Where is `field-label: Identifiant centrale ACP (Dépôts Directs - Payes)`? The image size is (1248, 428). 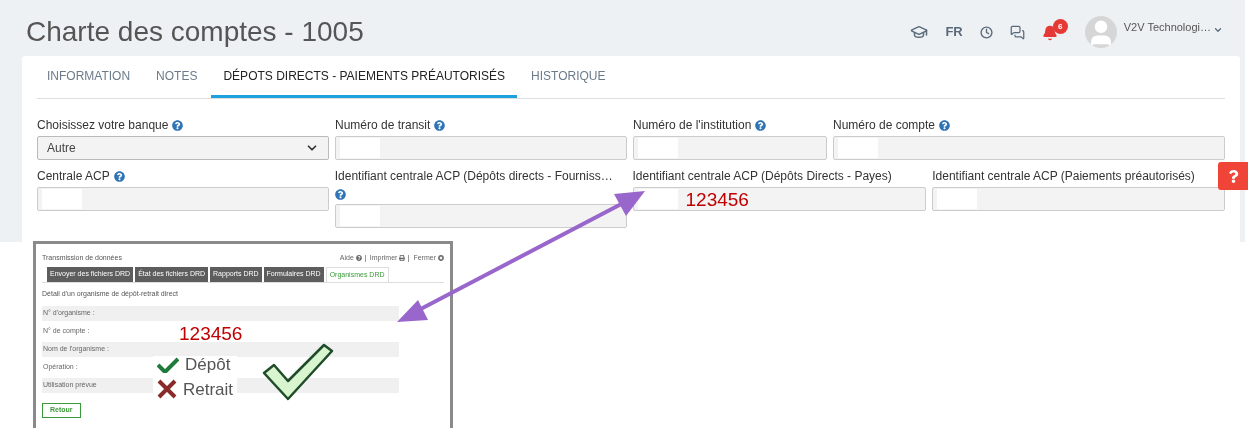 field-label: Identifiant centrale ACP (Dépôts Directs - Payes) is located at coordinates (762, 176).